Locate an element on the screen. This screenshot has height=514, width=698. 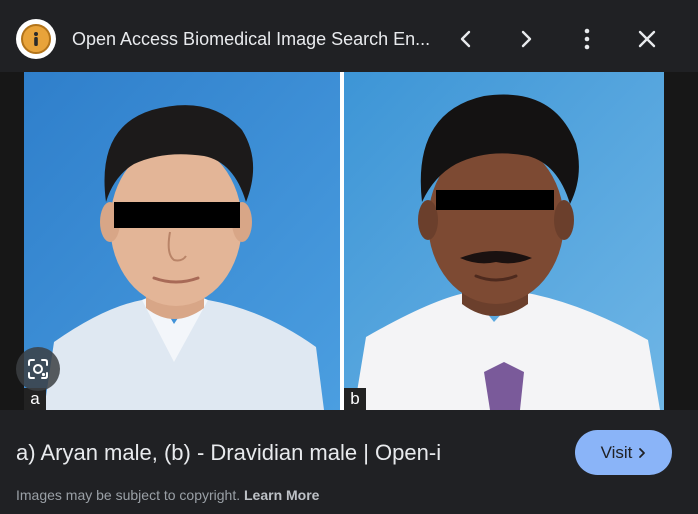
lens-icon is located at coordinates (38, 369).